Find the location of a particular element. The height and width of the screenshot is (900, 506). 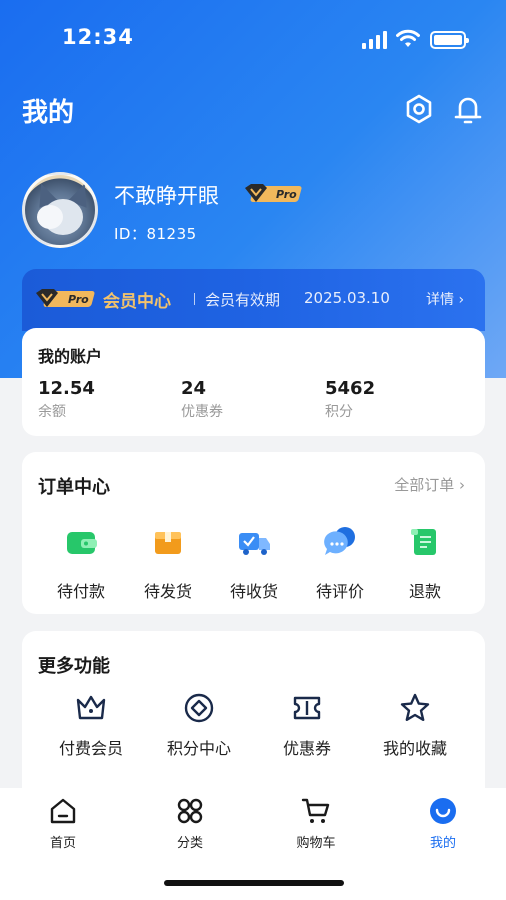

balance-stat: 12.54 余额 is located at coordinates (66, 399).